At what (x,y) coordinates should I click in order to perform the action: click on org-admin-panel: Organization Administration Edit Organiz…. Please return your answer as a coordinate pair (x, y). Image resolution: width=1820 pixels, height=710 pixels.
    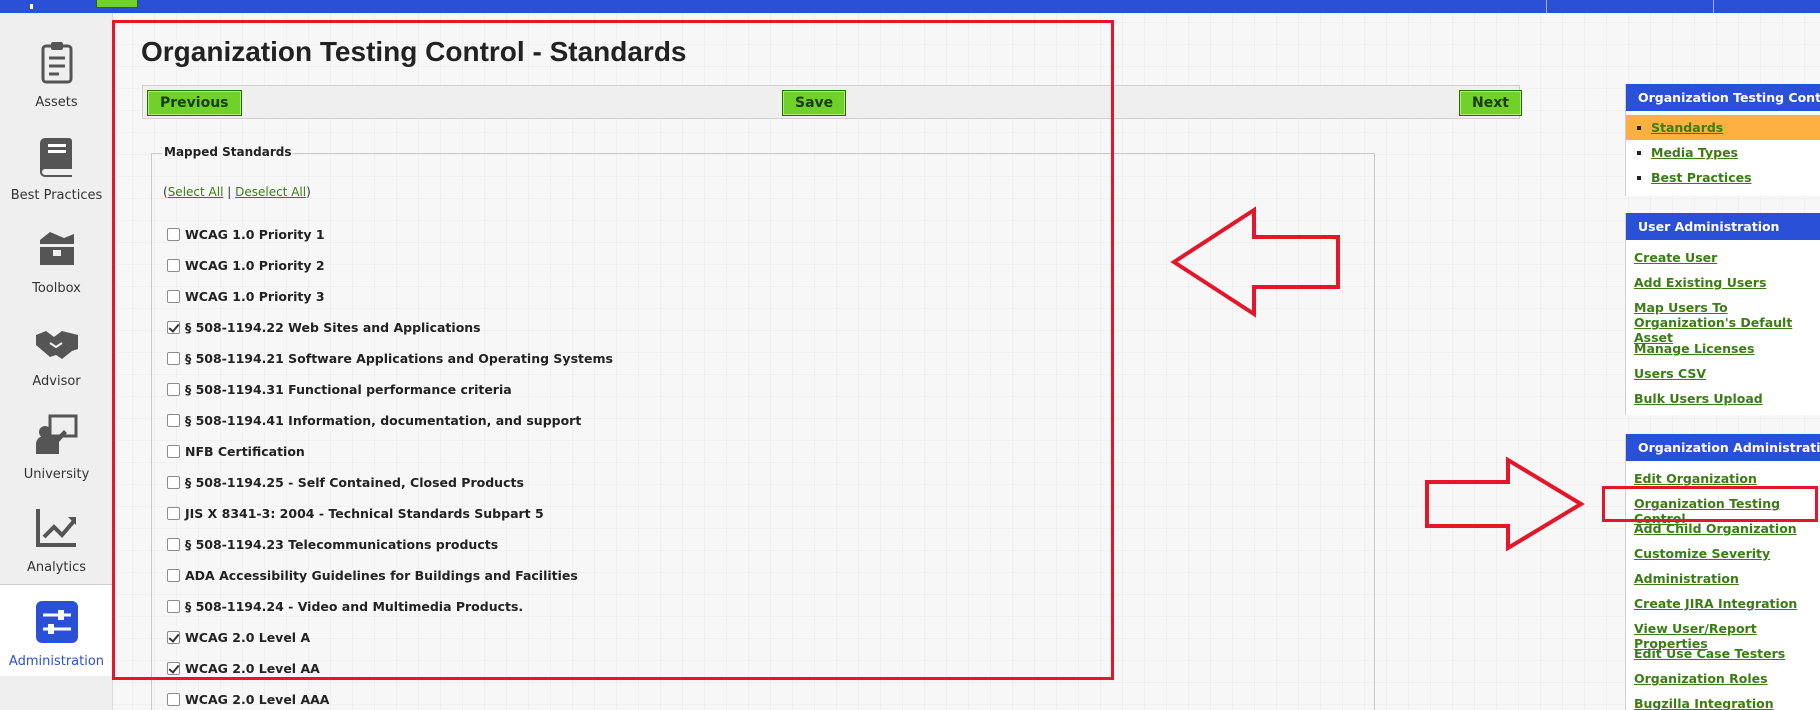
    Looking at the image, I should click on (1722, 572).